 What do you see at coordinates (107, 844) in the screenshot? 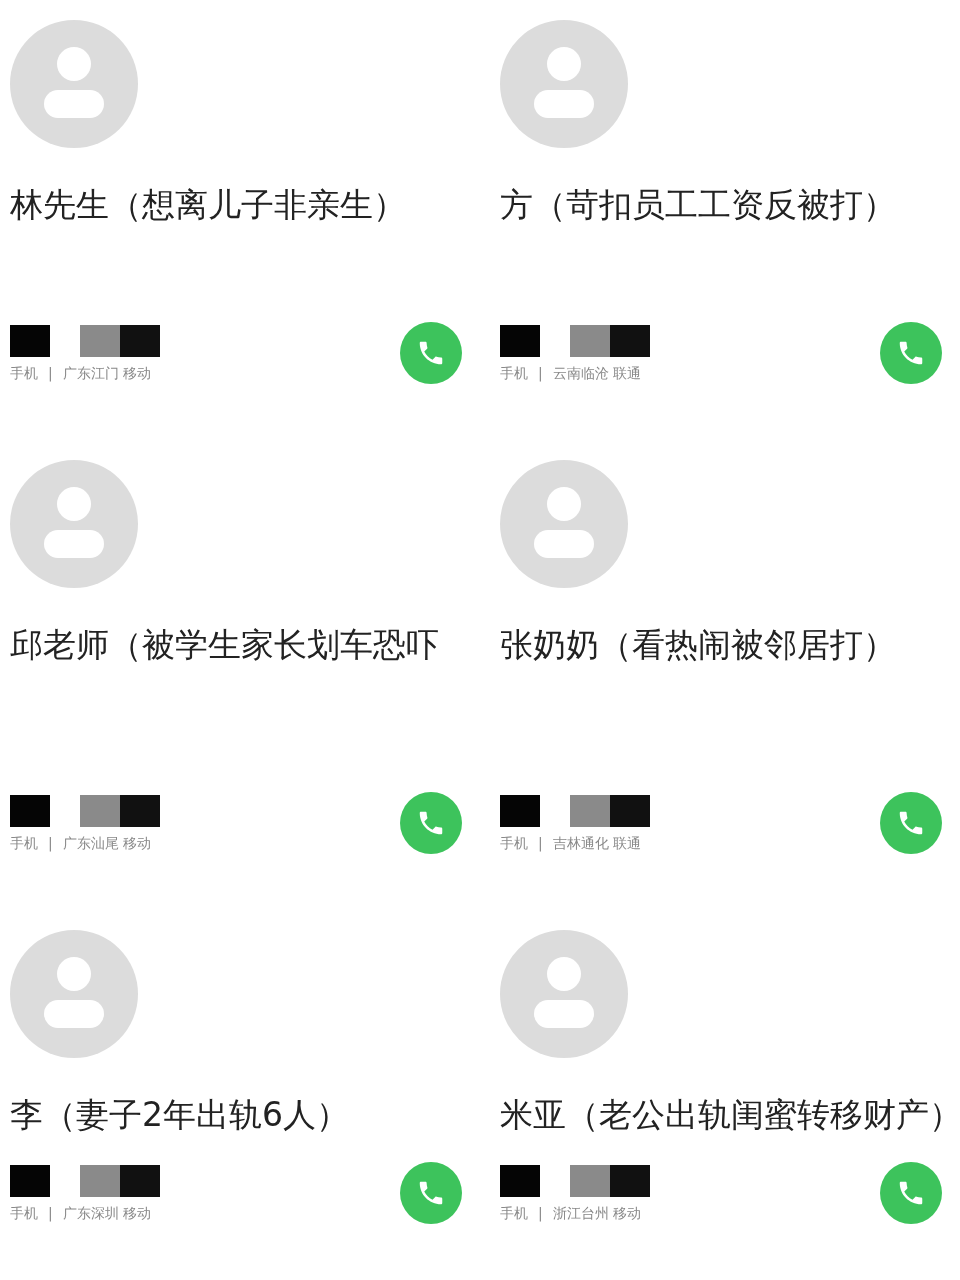
I see `region-carrier-text: 广东汕尾 移动` at bounding box center [107, 844].